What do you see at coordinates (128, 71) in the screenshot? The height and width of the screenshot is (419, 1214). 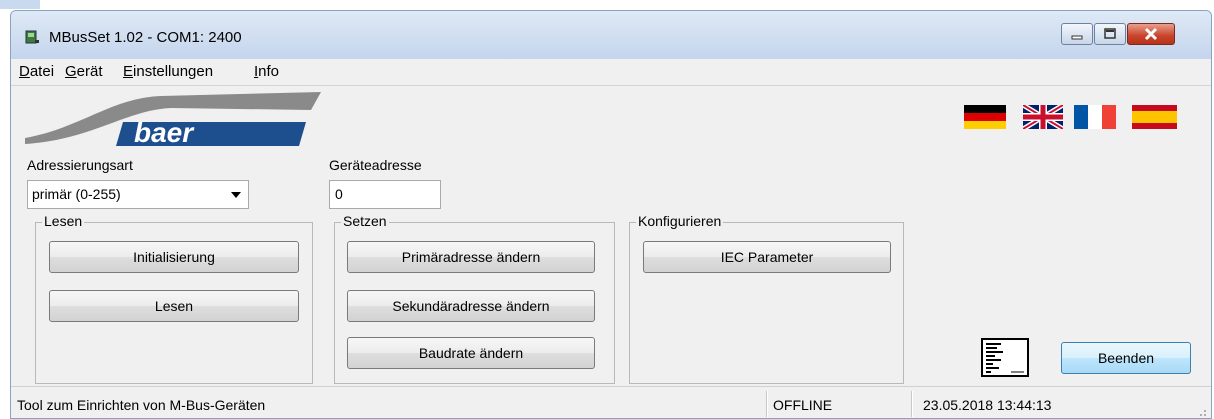 I see `menu-mnemonic: E` at bounding box center [128, 71].